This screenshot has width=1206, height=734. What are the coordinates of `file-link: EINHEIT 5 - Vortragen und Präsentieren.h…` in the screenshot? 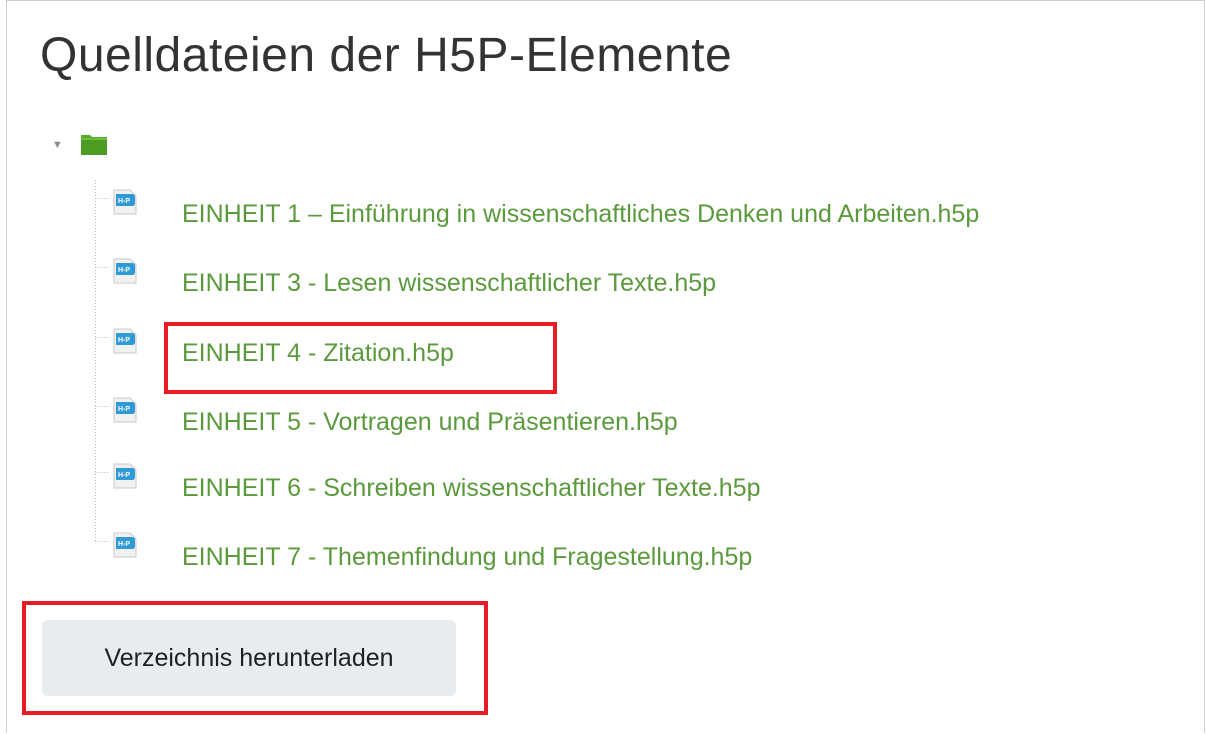 It's located at (430, 422).